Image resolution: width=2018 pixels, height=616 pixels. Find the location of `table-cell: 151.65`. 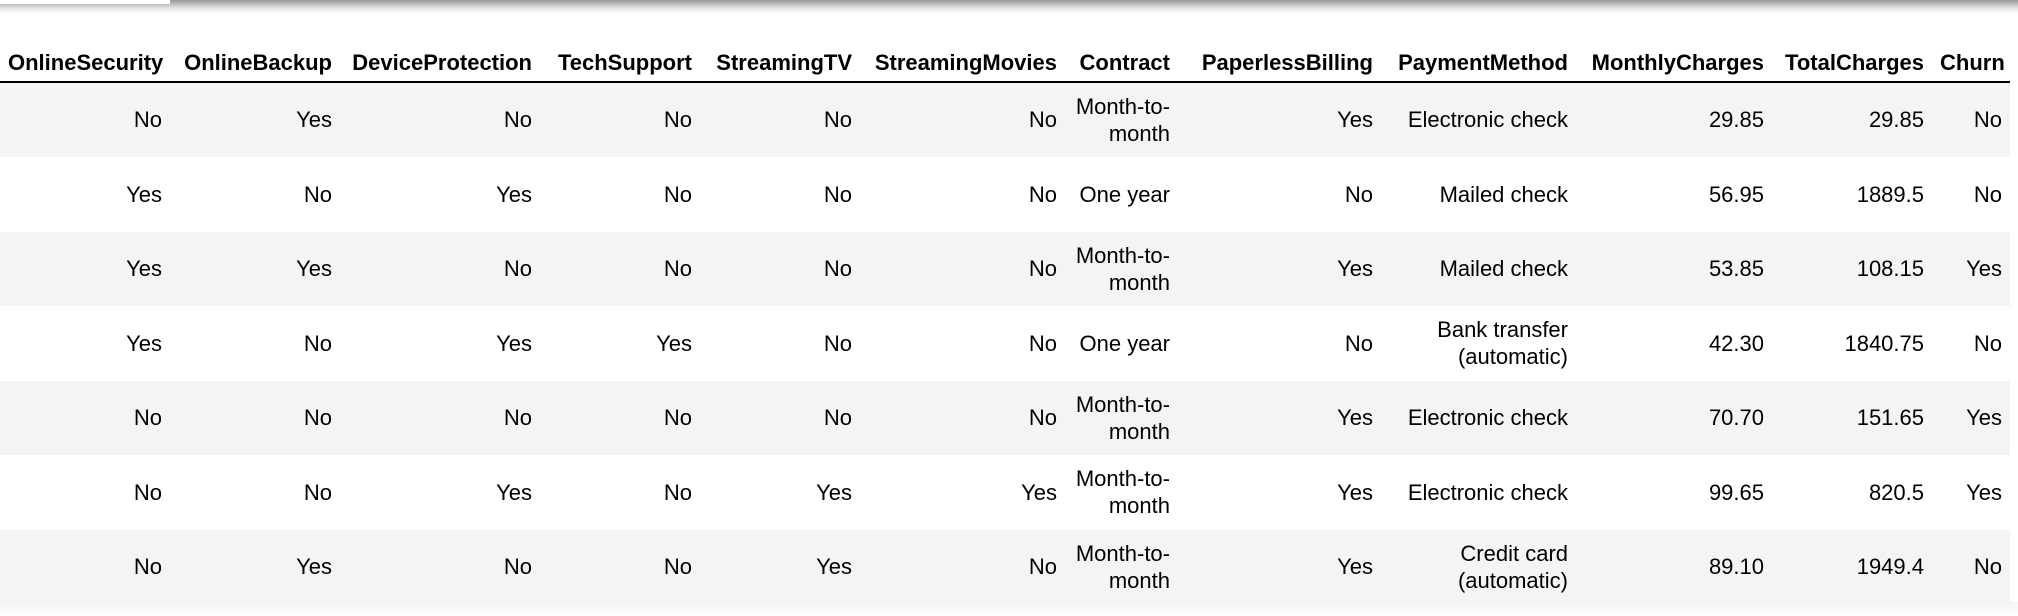

table-cell: 151.65 is located at coordinates (1852, 417).